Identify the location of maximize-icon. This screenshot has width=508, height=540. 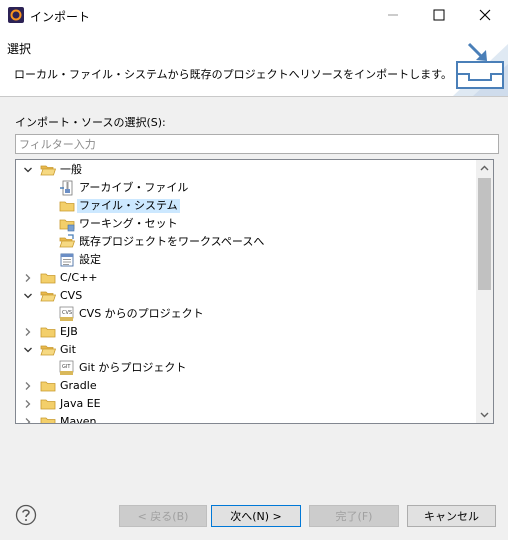
(439, 15).